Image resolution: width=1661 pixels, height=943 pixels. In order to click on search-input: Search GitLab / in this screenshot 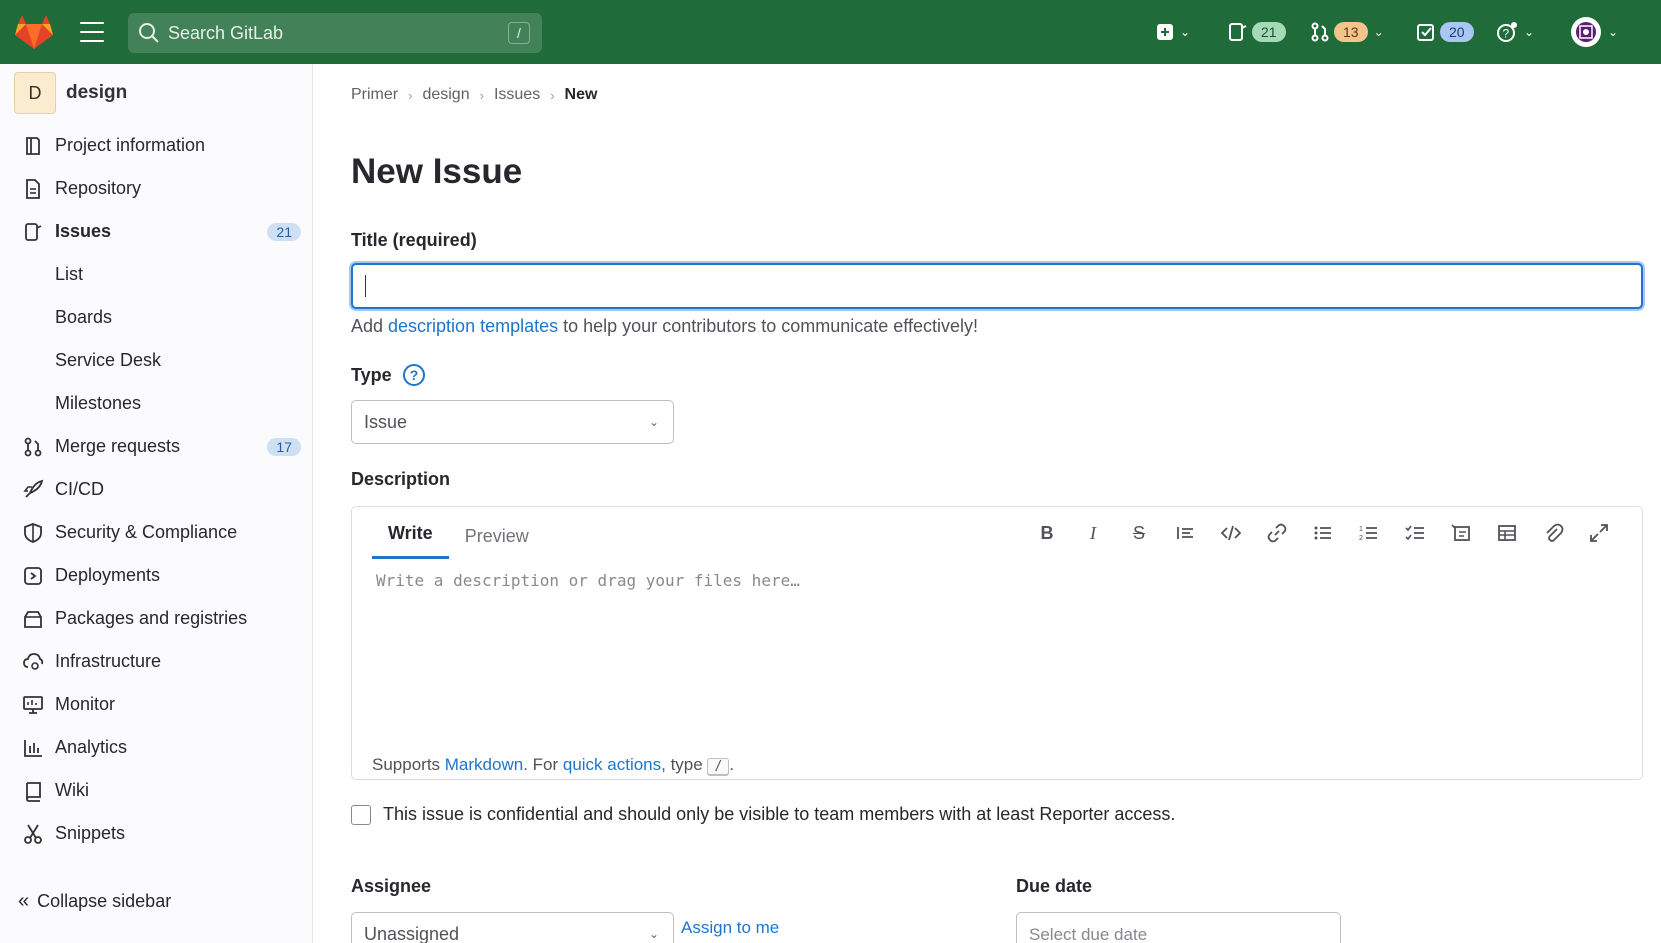, I will do `click(335, 33)`.